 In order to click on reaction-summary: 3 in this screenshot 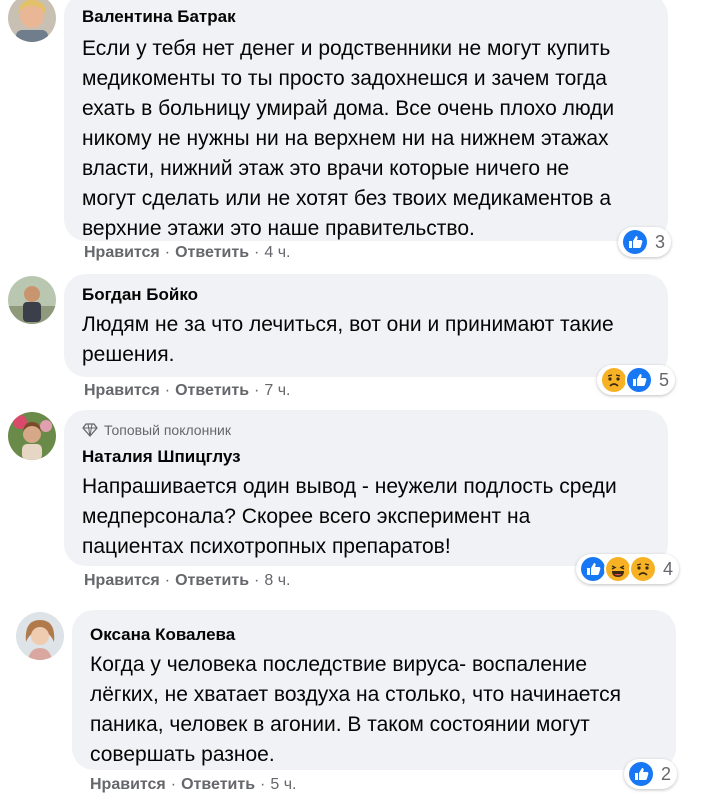, I will do `click(645, 242)`.